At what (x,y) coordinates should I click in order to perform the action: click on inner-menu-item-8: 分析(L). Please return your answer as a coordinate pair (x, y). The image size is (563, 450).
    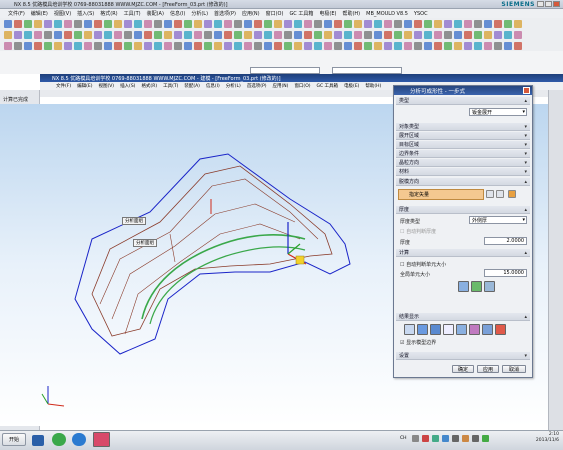
    Looking at the image, I should click on (233, 86).